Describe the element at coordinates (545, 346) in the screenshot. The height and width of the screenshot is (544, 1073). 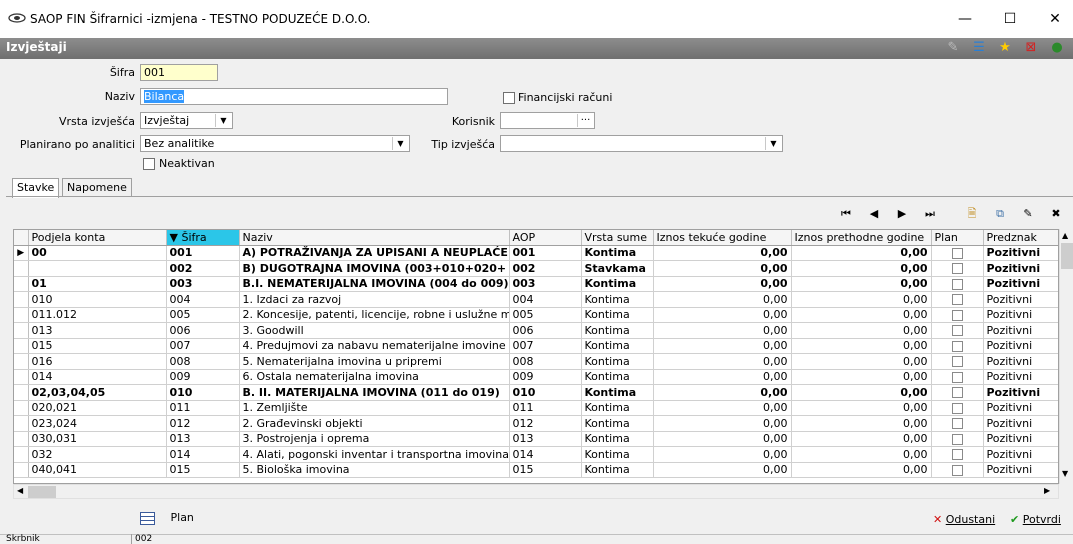
I see `cell-aop: 007` at that location.